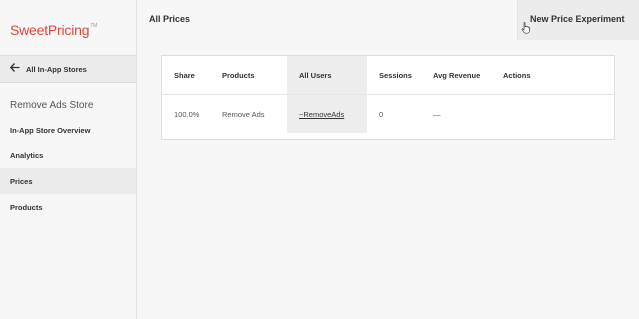 This screenshot has height=319, width=639. Describe the element at coordinates (388, 114) in the screenshot. I see `table-row: 100.0% Remove Ads ~RemoveAds 0 —` at that location.